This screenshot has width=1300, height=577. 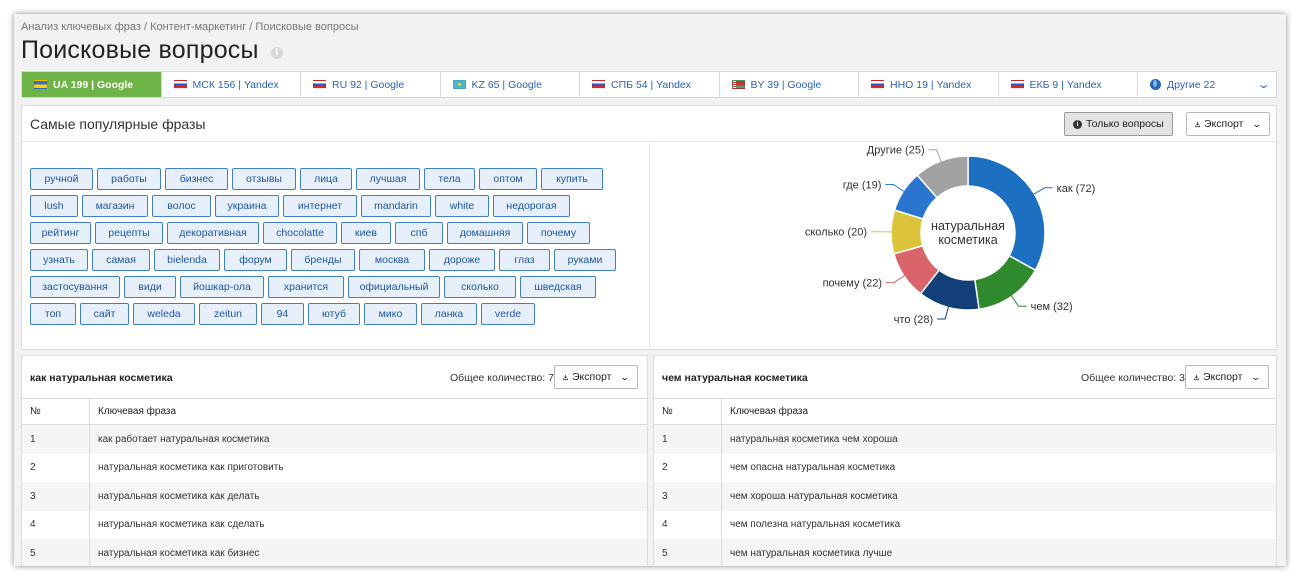 I want to click on table-row: 3 натуральная косметика как делать, so click(x=334, y=496).